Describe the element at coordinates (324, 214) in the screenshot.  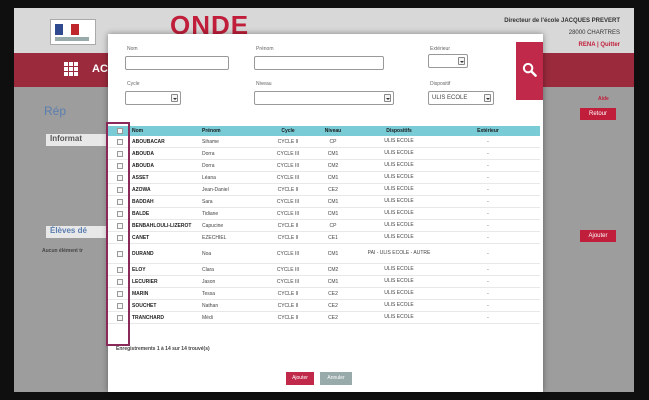
I see `table-row: BALDE Tidiane CYCLE III CM1 ULIS ECOLE -` at that location.